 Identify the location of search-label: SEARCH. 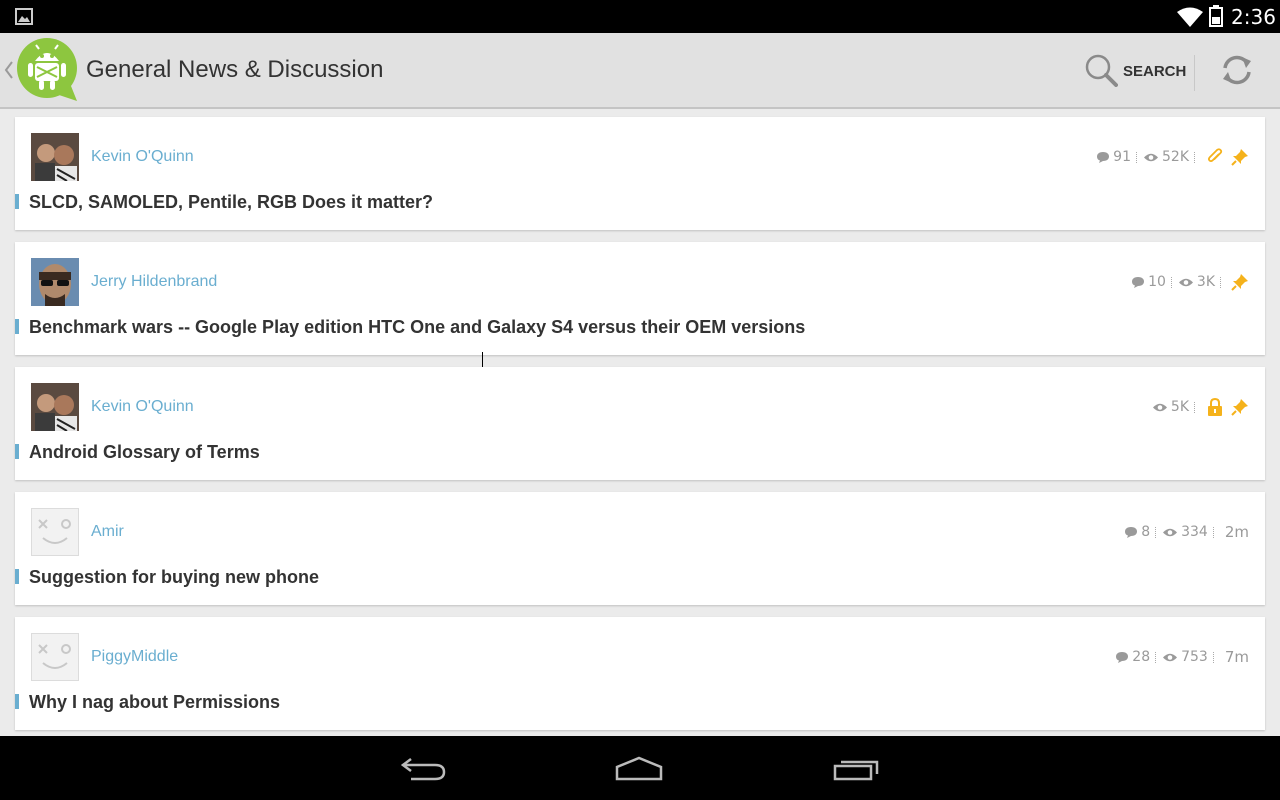
(1155, 71).